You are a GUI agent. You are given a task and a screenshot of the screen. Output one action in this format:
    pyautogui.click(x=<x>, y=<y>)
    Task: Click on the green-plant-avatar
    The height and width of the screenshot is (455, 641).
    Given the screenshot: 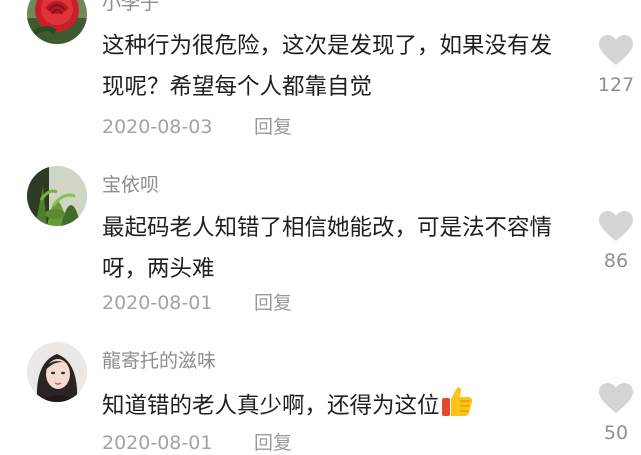 What is the action you would take?
    pyautogui.click(x=57, y=196)
    